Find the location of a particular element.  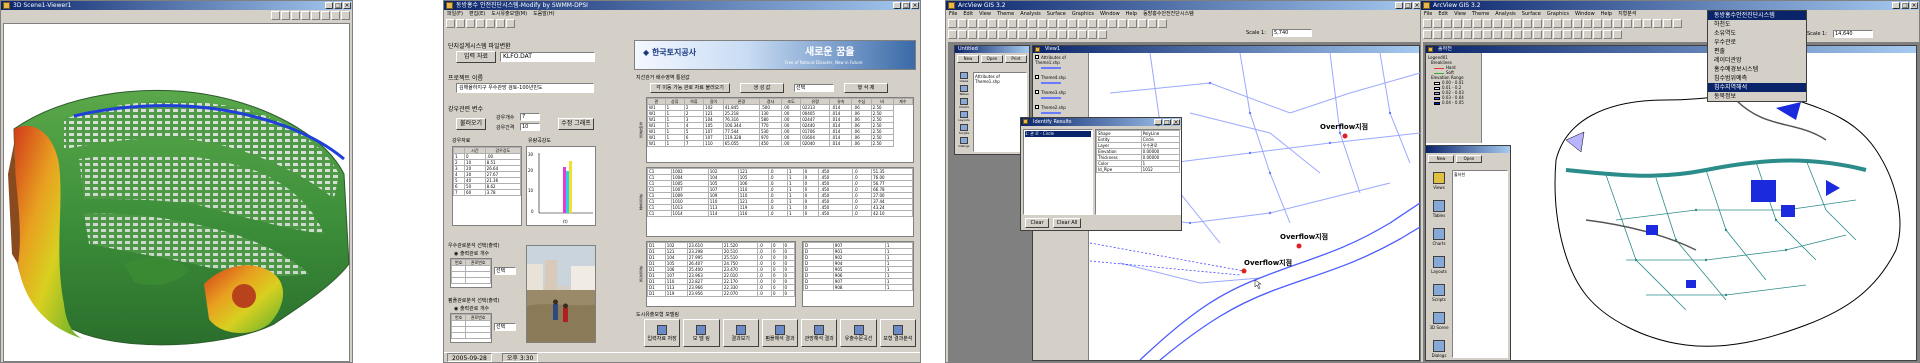

bottom-action-button: 입력자료 저장 is located at coordinates (662, 333).